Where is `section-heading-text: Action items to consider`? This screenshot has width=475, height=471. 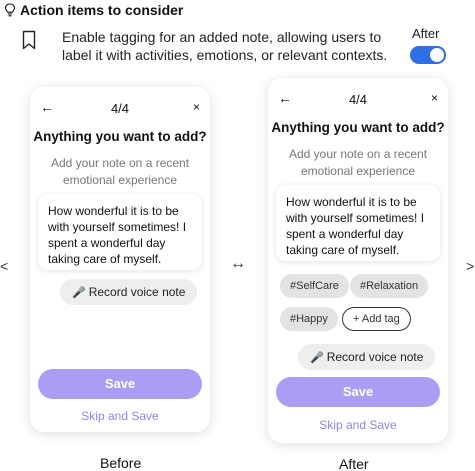
section-heading-text: Action items to consider is located at coordinates (102, 10).